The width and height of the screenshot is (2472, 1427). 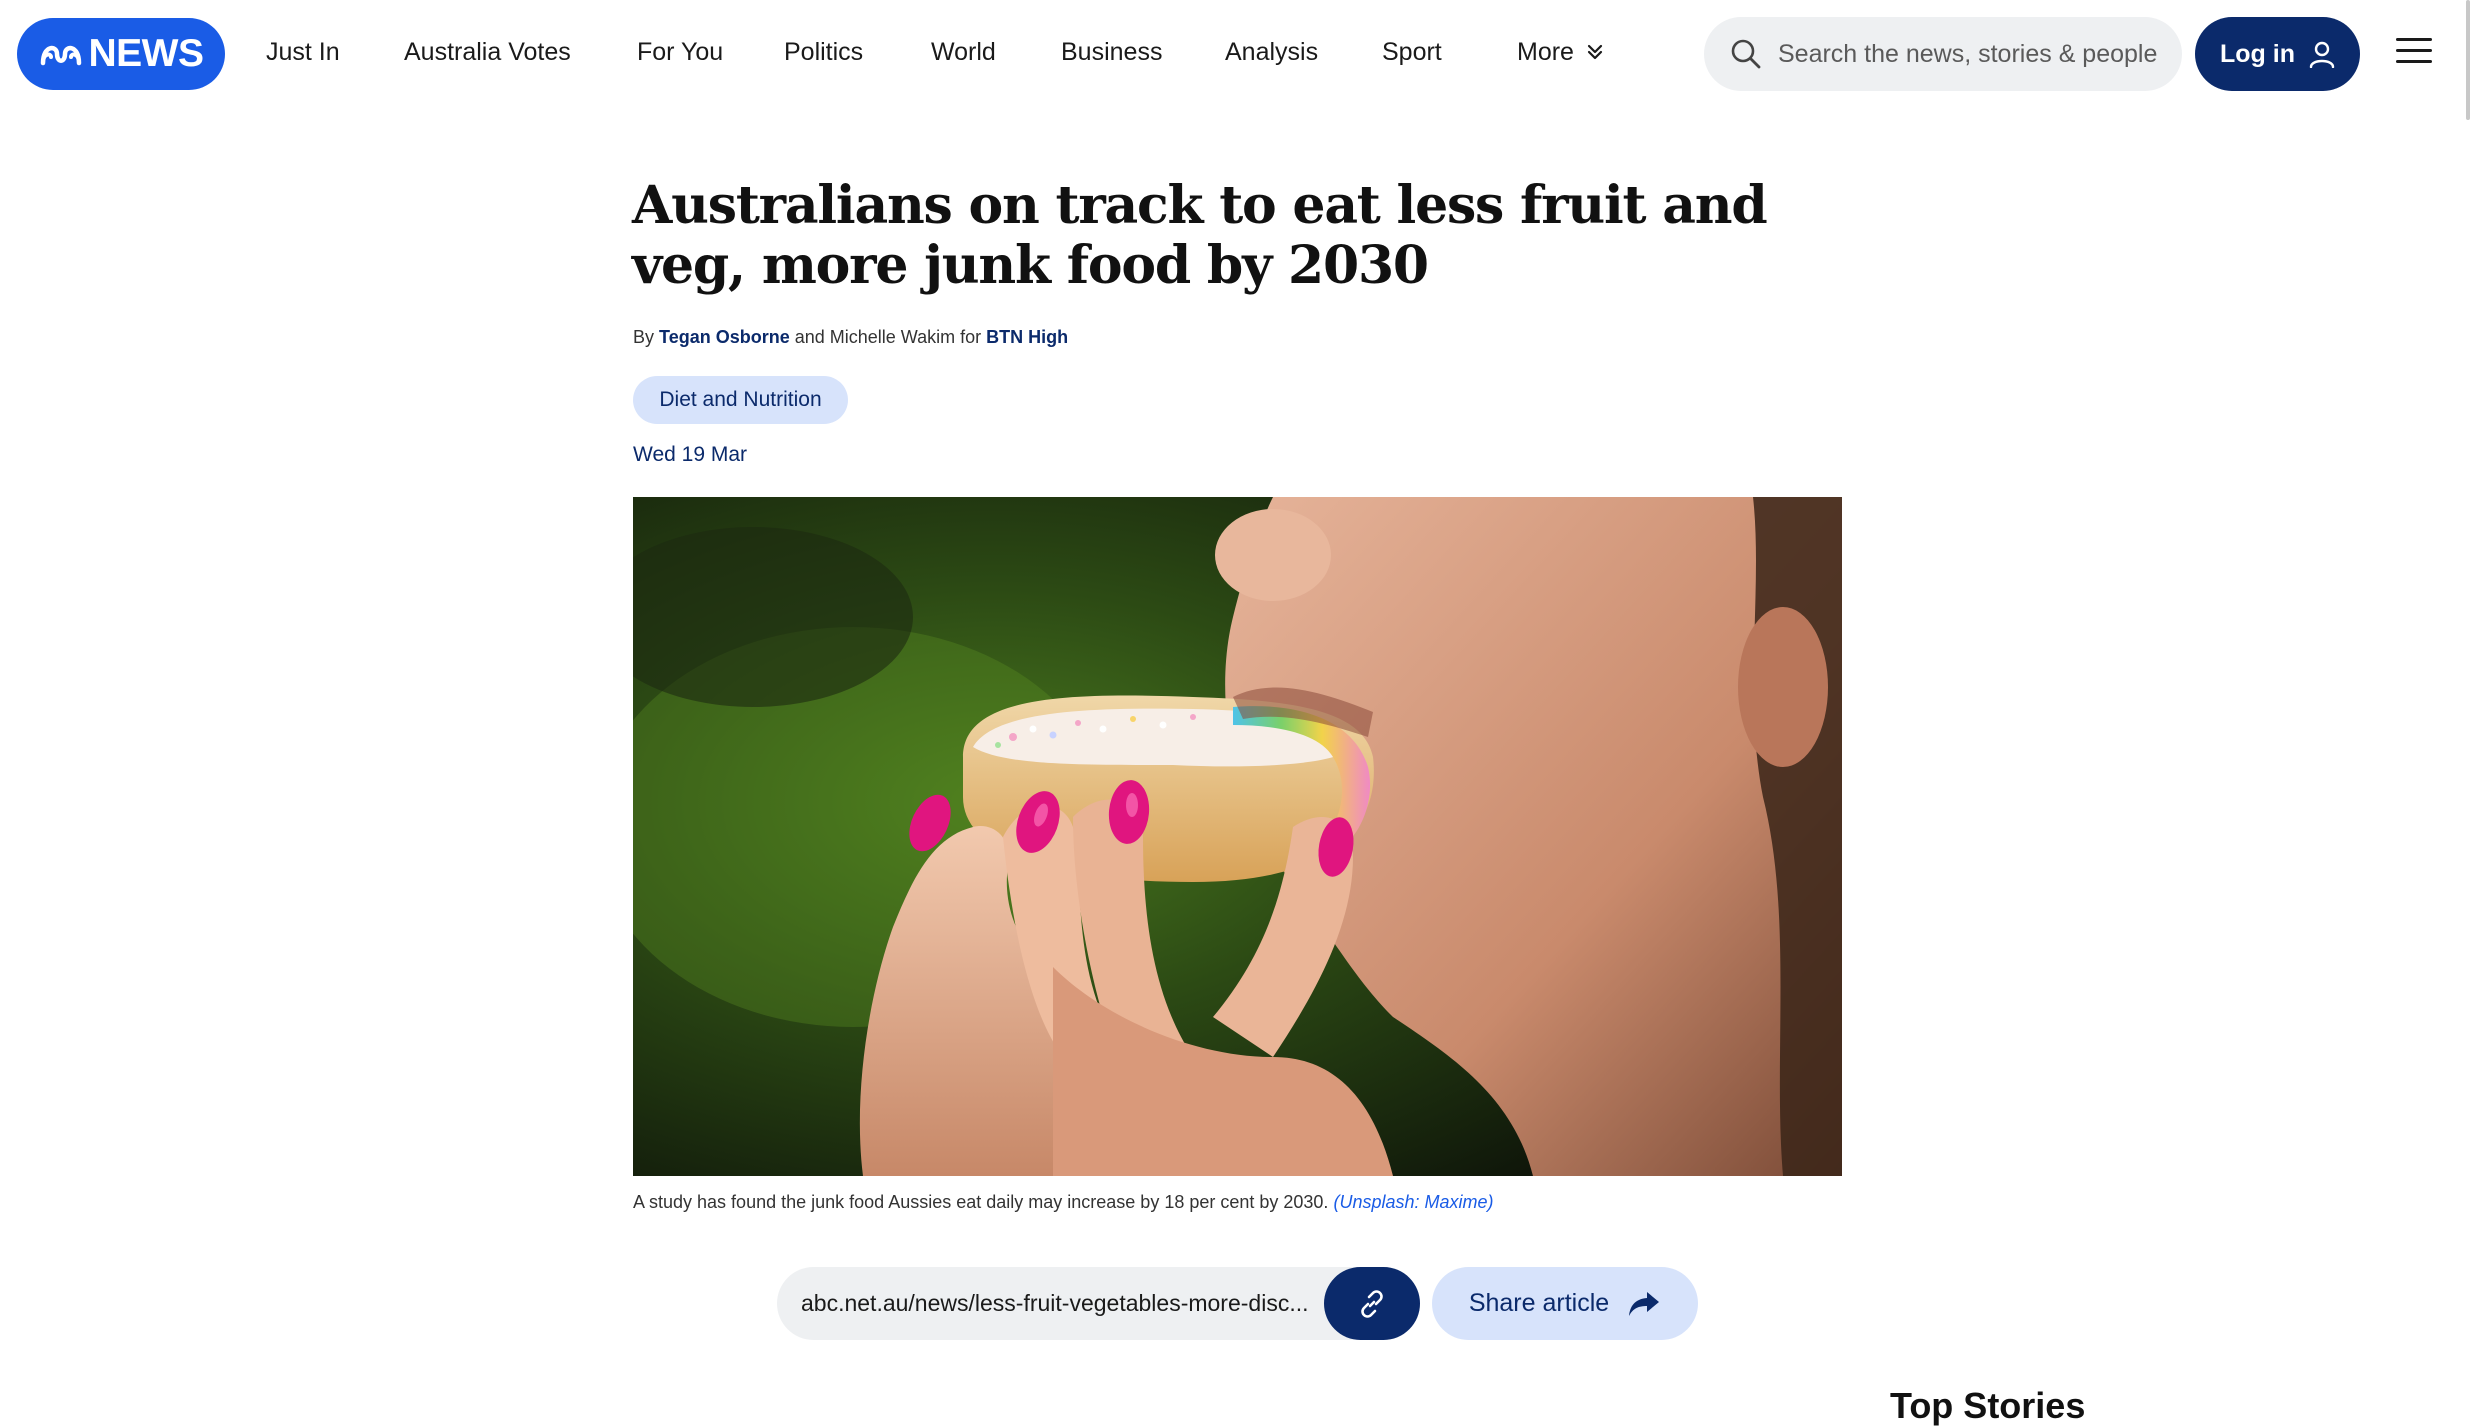 I want to click on nav-sport: Sport, so click(x=1412, y=52).